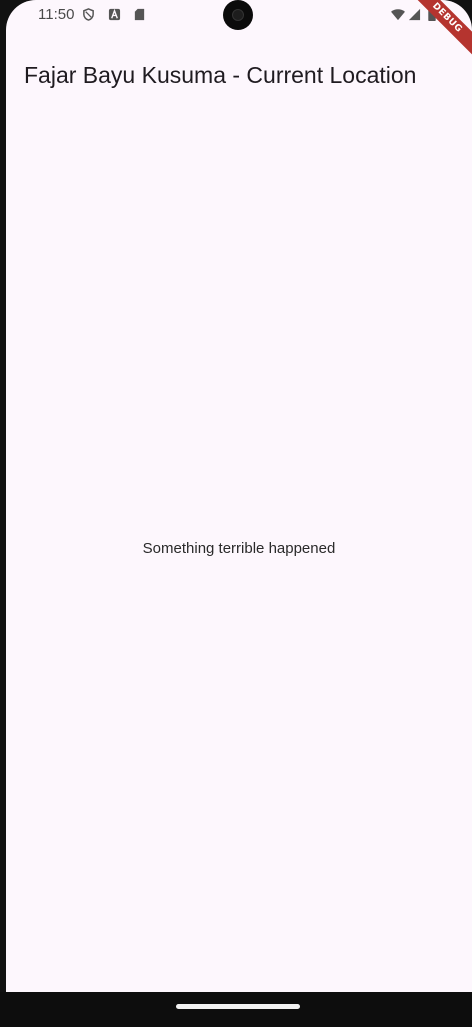  What do you see at coordinates (414, 14) in the screenshot?
I see `signal-icon` at bounding box center [414, 14].